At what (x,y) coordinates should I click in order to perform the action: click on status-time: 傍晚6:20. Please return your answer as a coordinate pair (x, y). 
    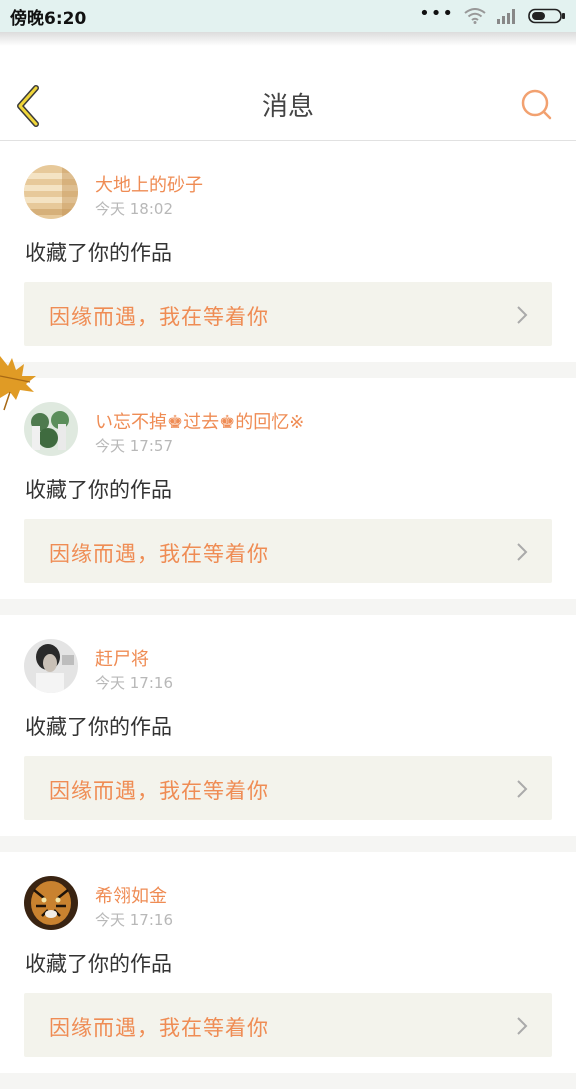
    Looking at the image, I should click on (48, 18).